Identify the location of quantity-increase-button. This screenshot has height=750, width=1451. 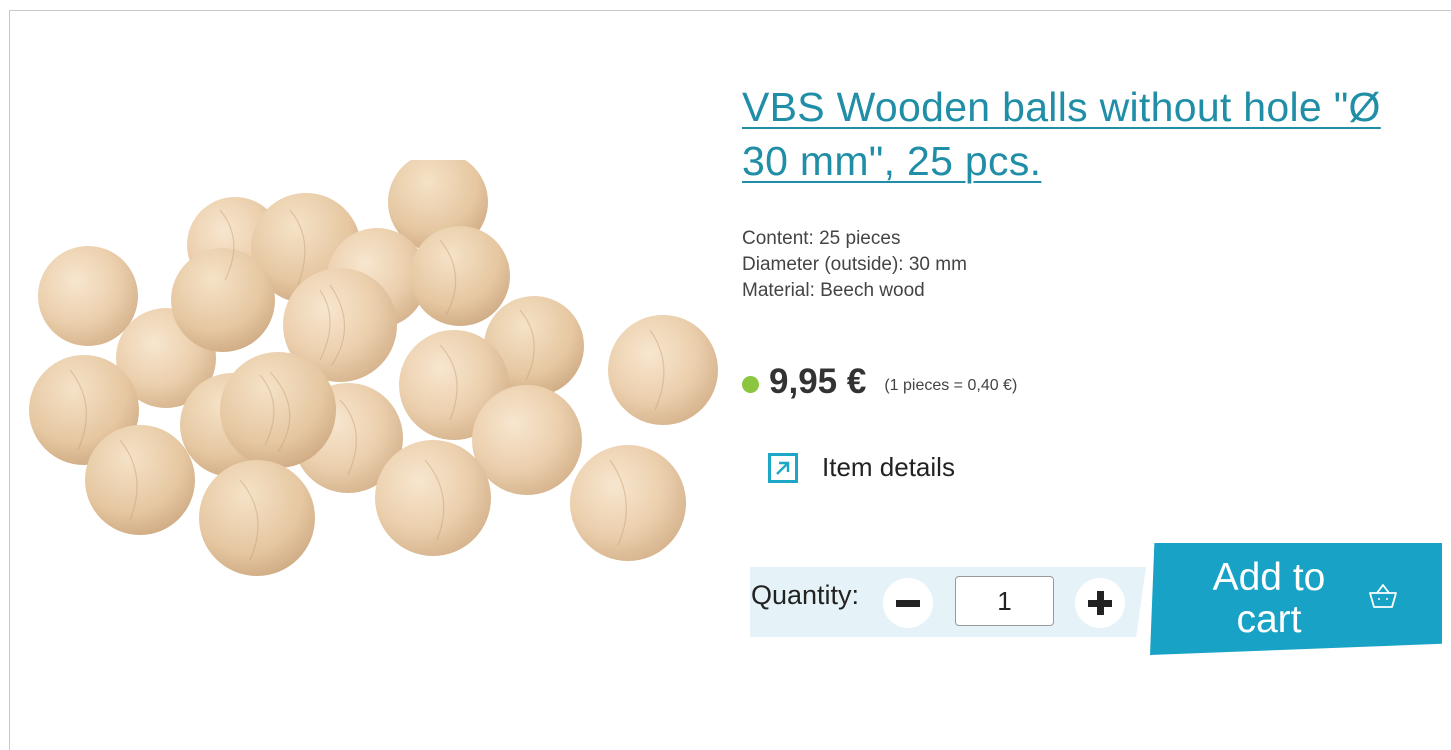
(1100, 603).